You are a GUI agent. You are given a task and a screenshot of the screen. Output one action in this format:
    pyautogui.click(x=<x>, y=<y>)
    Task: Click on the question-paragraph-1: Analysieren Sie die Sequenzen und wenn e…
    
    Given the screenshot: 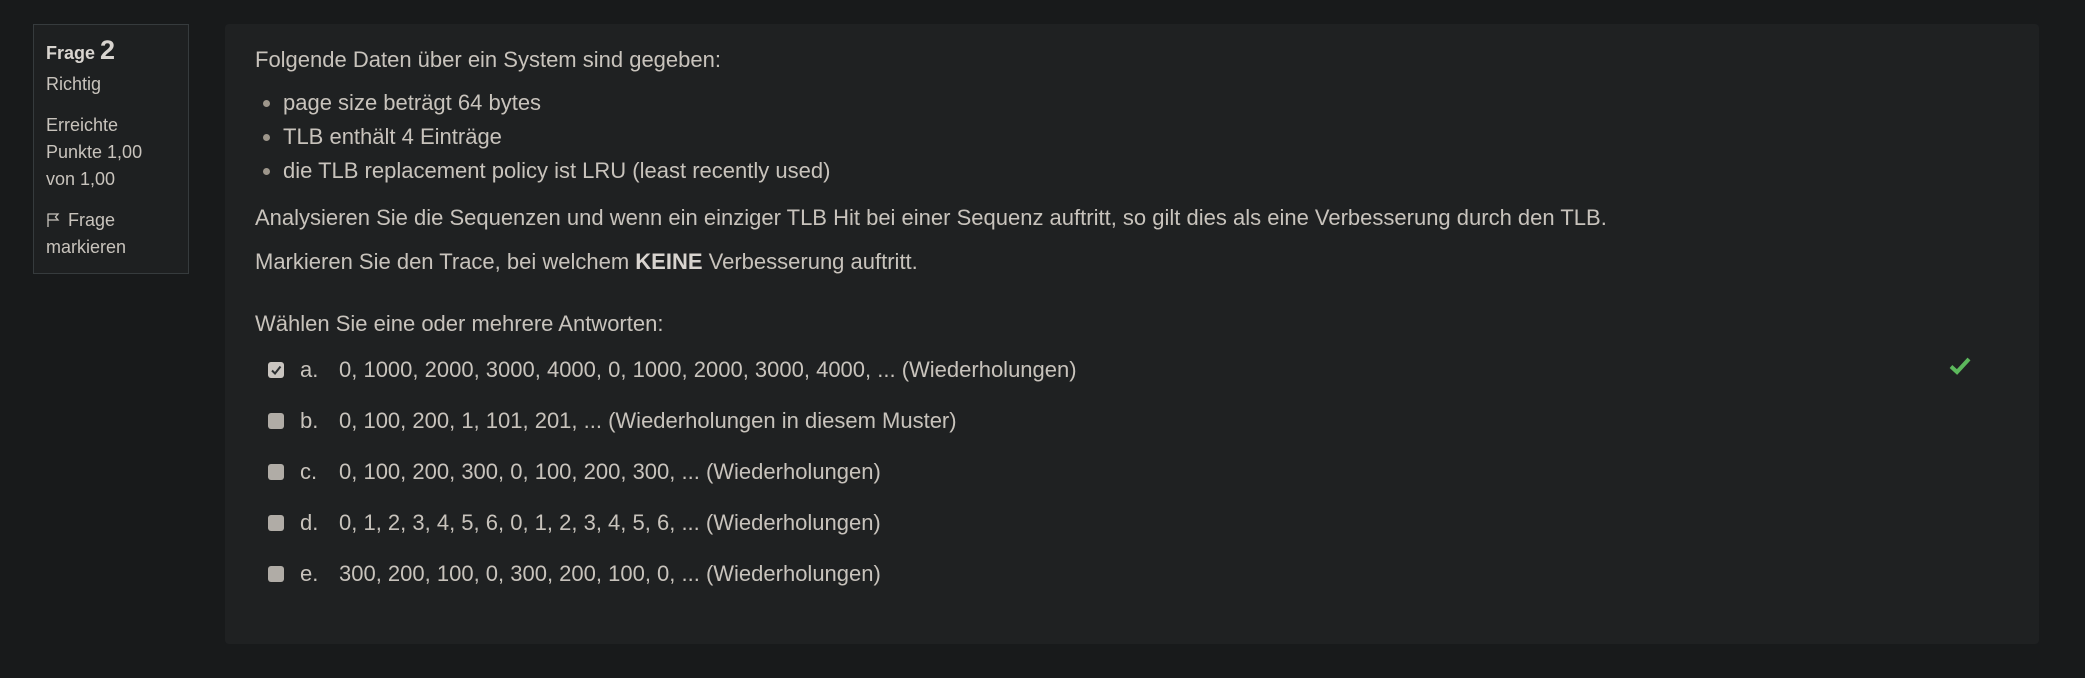 What is the action you would take?
    pyautogui.click(x=931, y=217)
    